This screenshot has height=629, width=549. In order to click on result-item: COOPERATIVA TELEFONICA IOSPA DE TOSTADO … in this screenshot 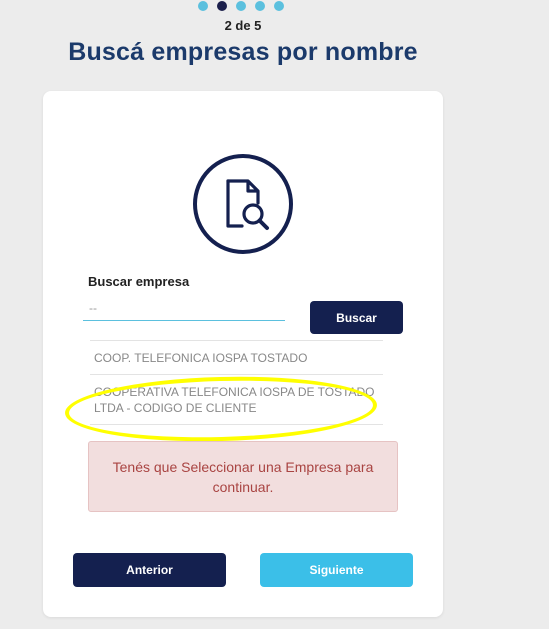, I will do `click(236, 399)`.